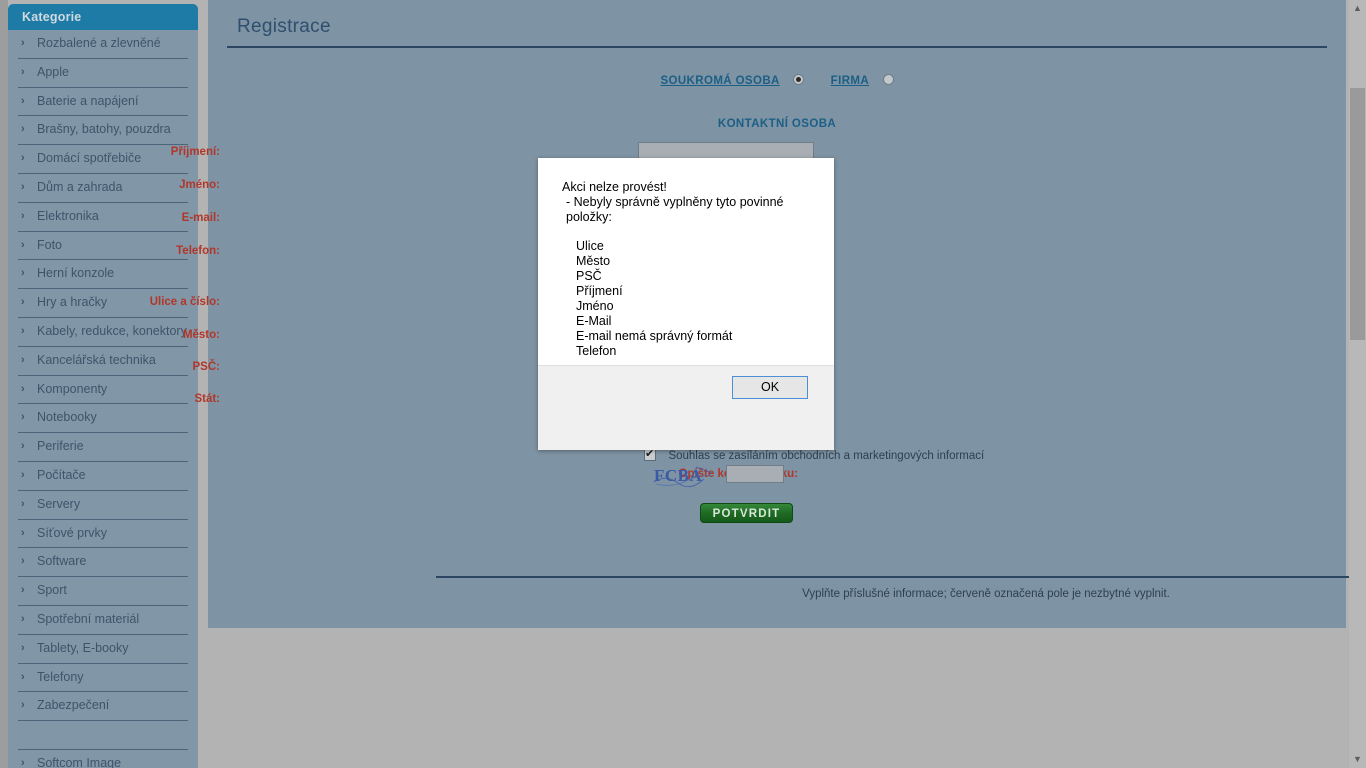 This screenshot has width=1366, height=768. I want to click on sidebar-item: › Spotřební materiál, so click(103, 620).